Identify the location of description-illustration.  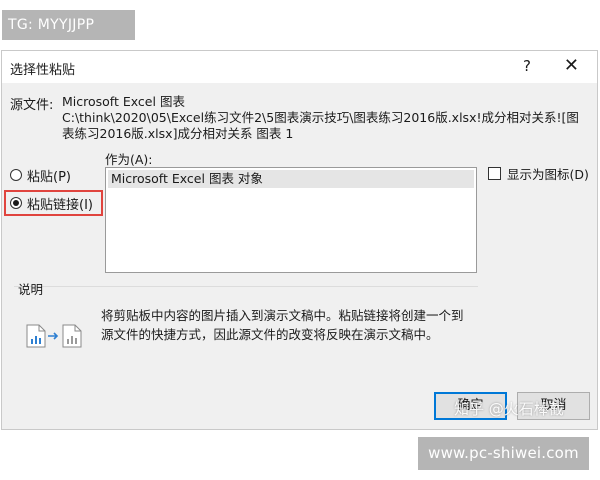
(54, 336).